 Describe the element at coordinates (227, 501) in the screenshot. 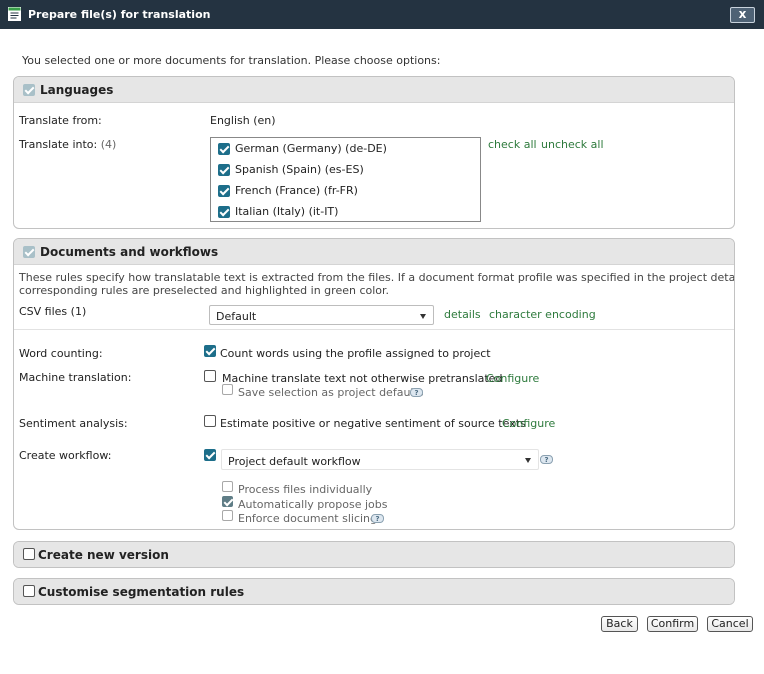

I see `auto-propose-checkbox` at that location.